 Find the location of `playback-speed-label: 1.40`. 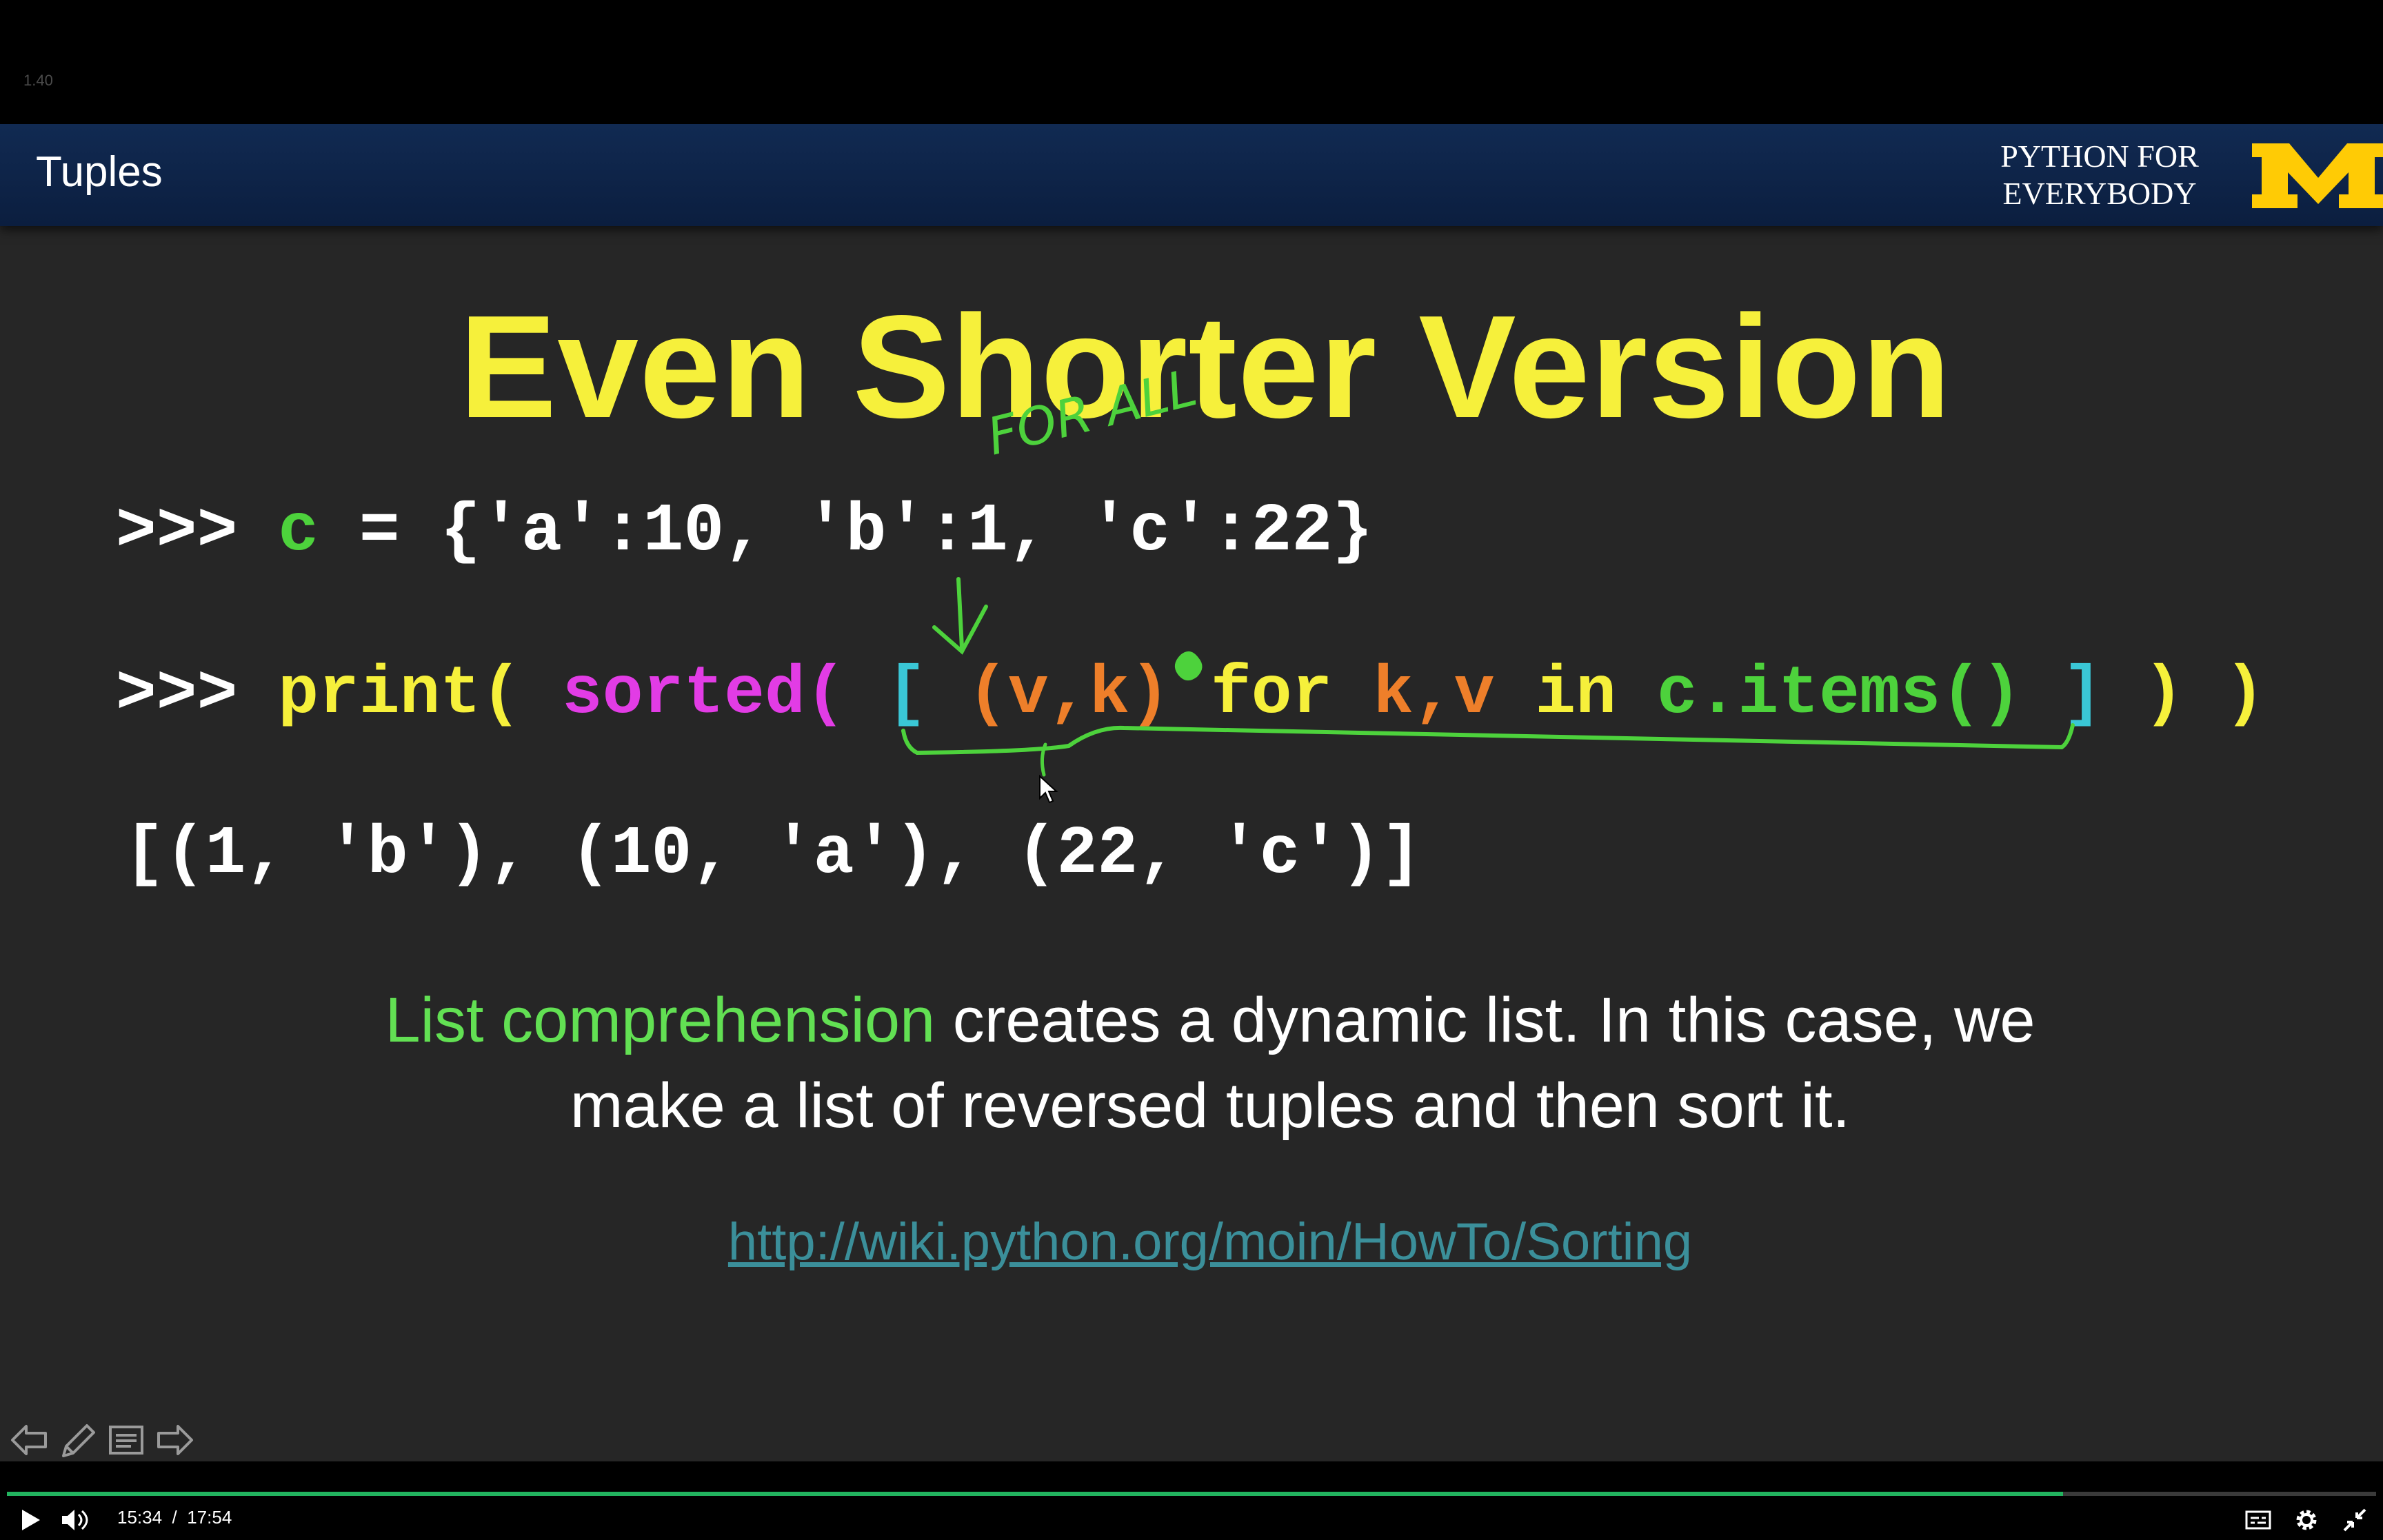

playback-speed-label: 1.40 is located at coordinates (38, 81).